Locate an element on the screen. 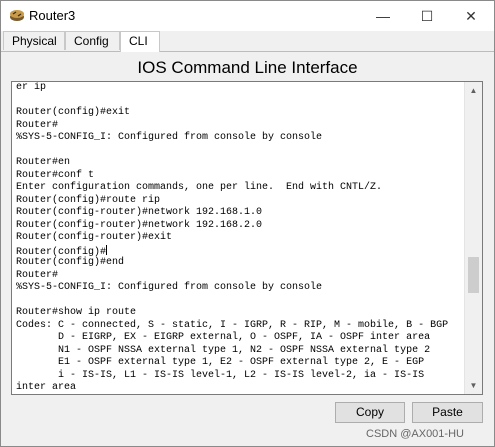  terminal-line: Router(config)# is located at coordinates (62, 251).